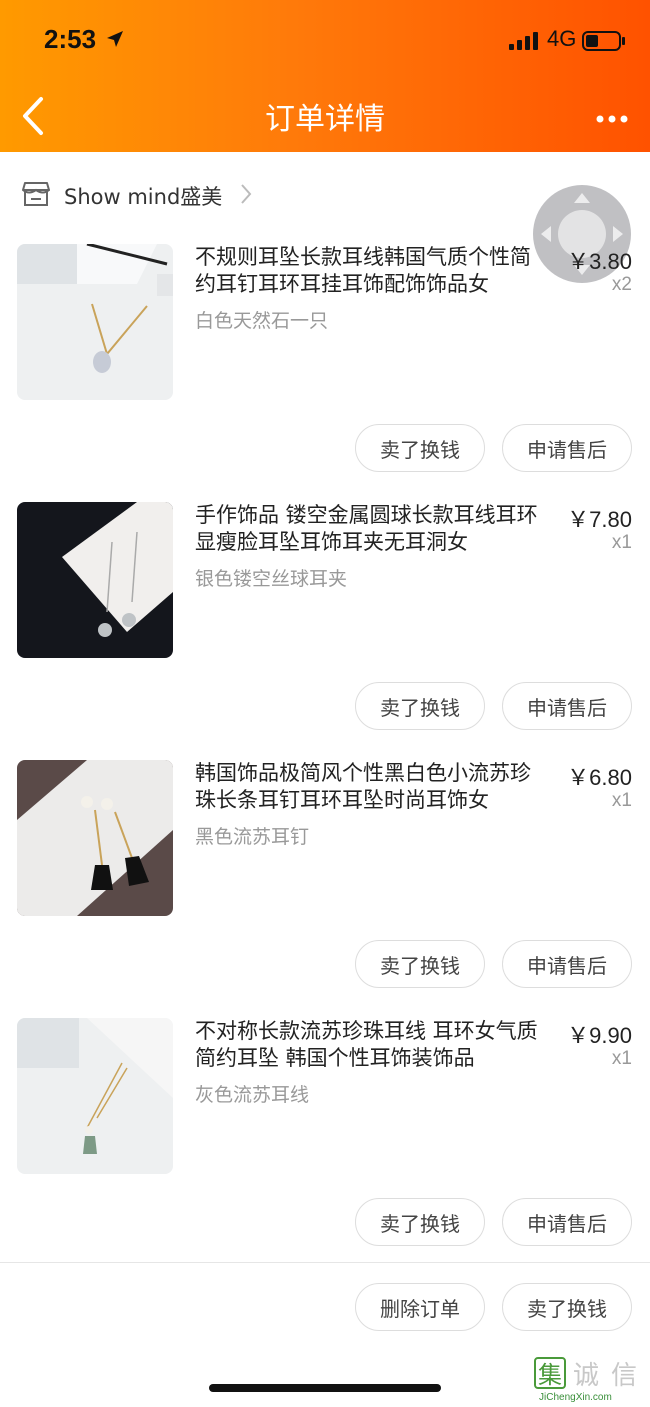  I want to click on footer-divider, so click(325, 1262).